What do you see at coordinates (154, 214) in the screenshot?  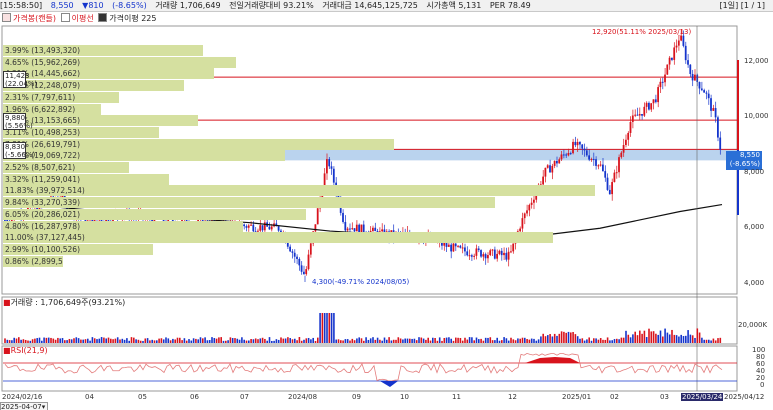 I see `volume-profile-bar: 6.05% (20,286,021)` at bounding box center [154, 214].